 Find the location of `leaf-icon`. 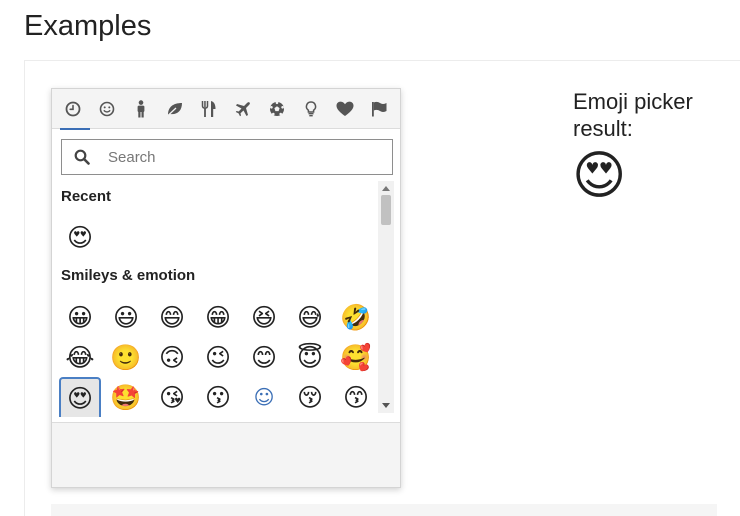

leaf-icon is located at coordinates (174, 109).